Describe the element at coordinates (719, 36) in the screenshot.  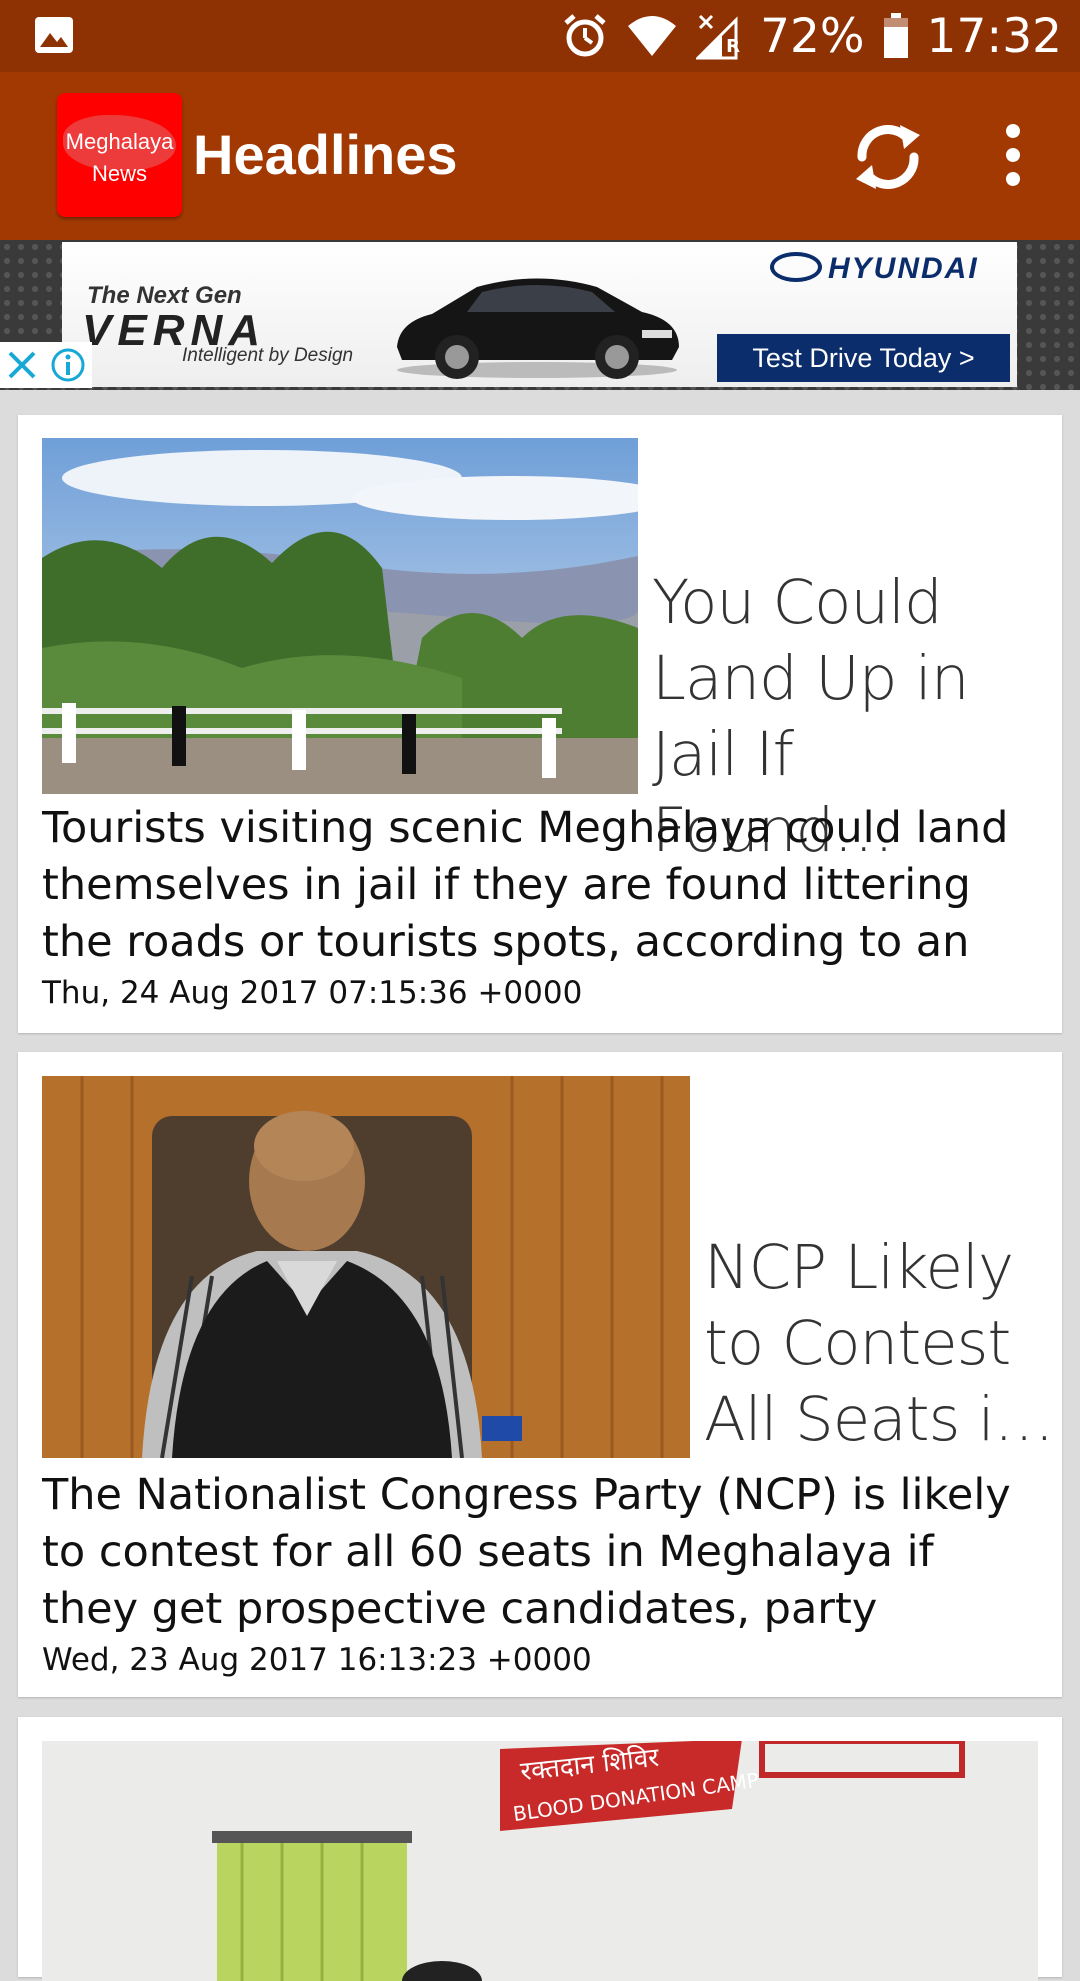
I see `cellular-signal-icon: R` at that location.